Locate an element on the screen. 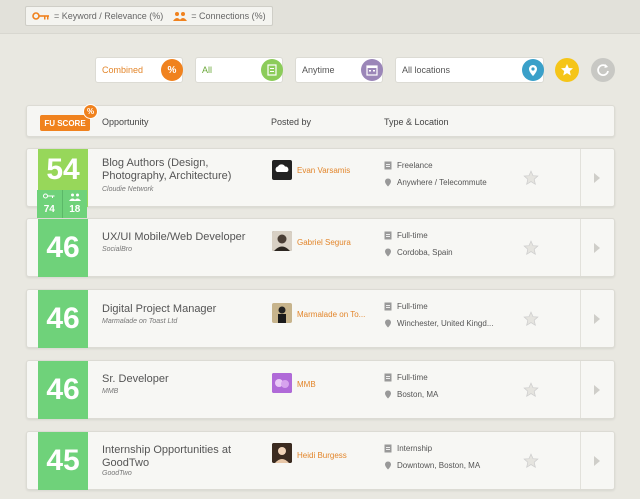 The width and height of the screenshot is (640, 499). job-title: Digital Project Manager is located at coordinates (182, 309).